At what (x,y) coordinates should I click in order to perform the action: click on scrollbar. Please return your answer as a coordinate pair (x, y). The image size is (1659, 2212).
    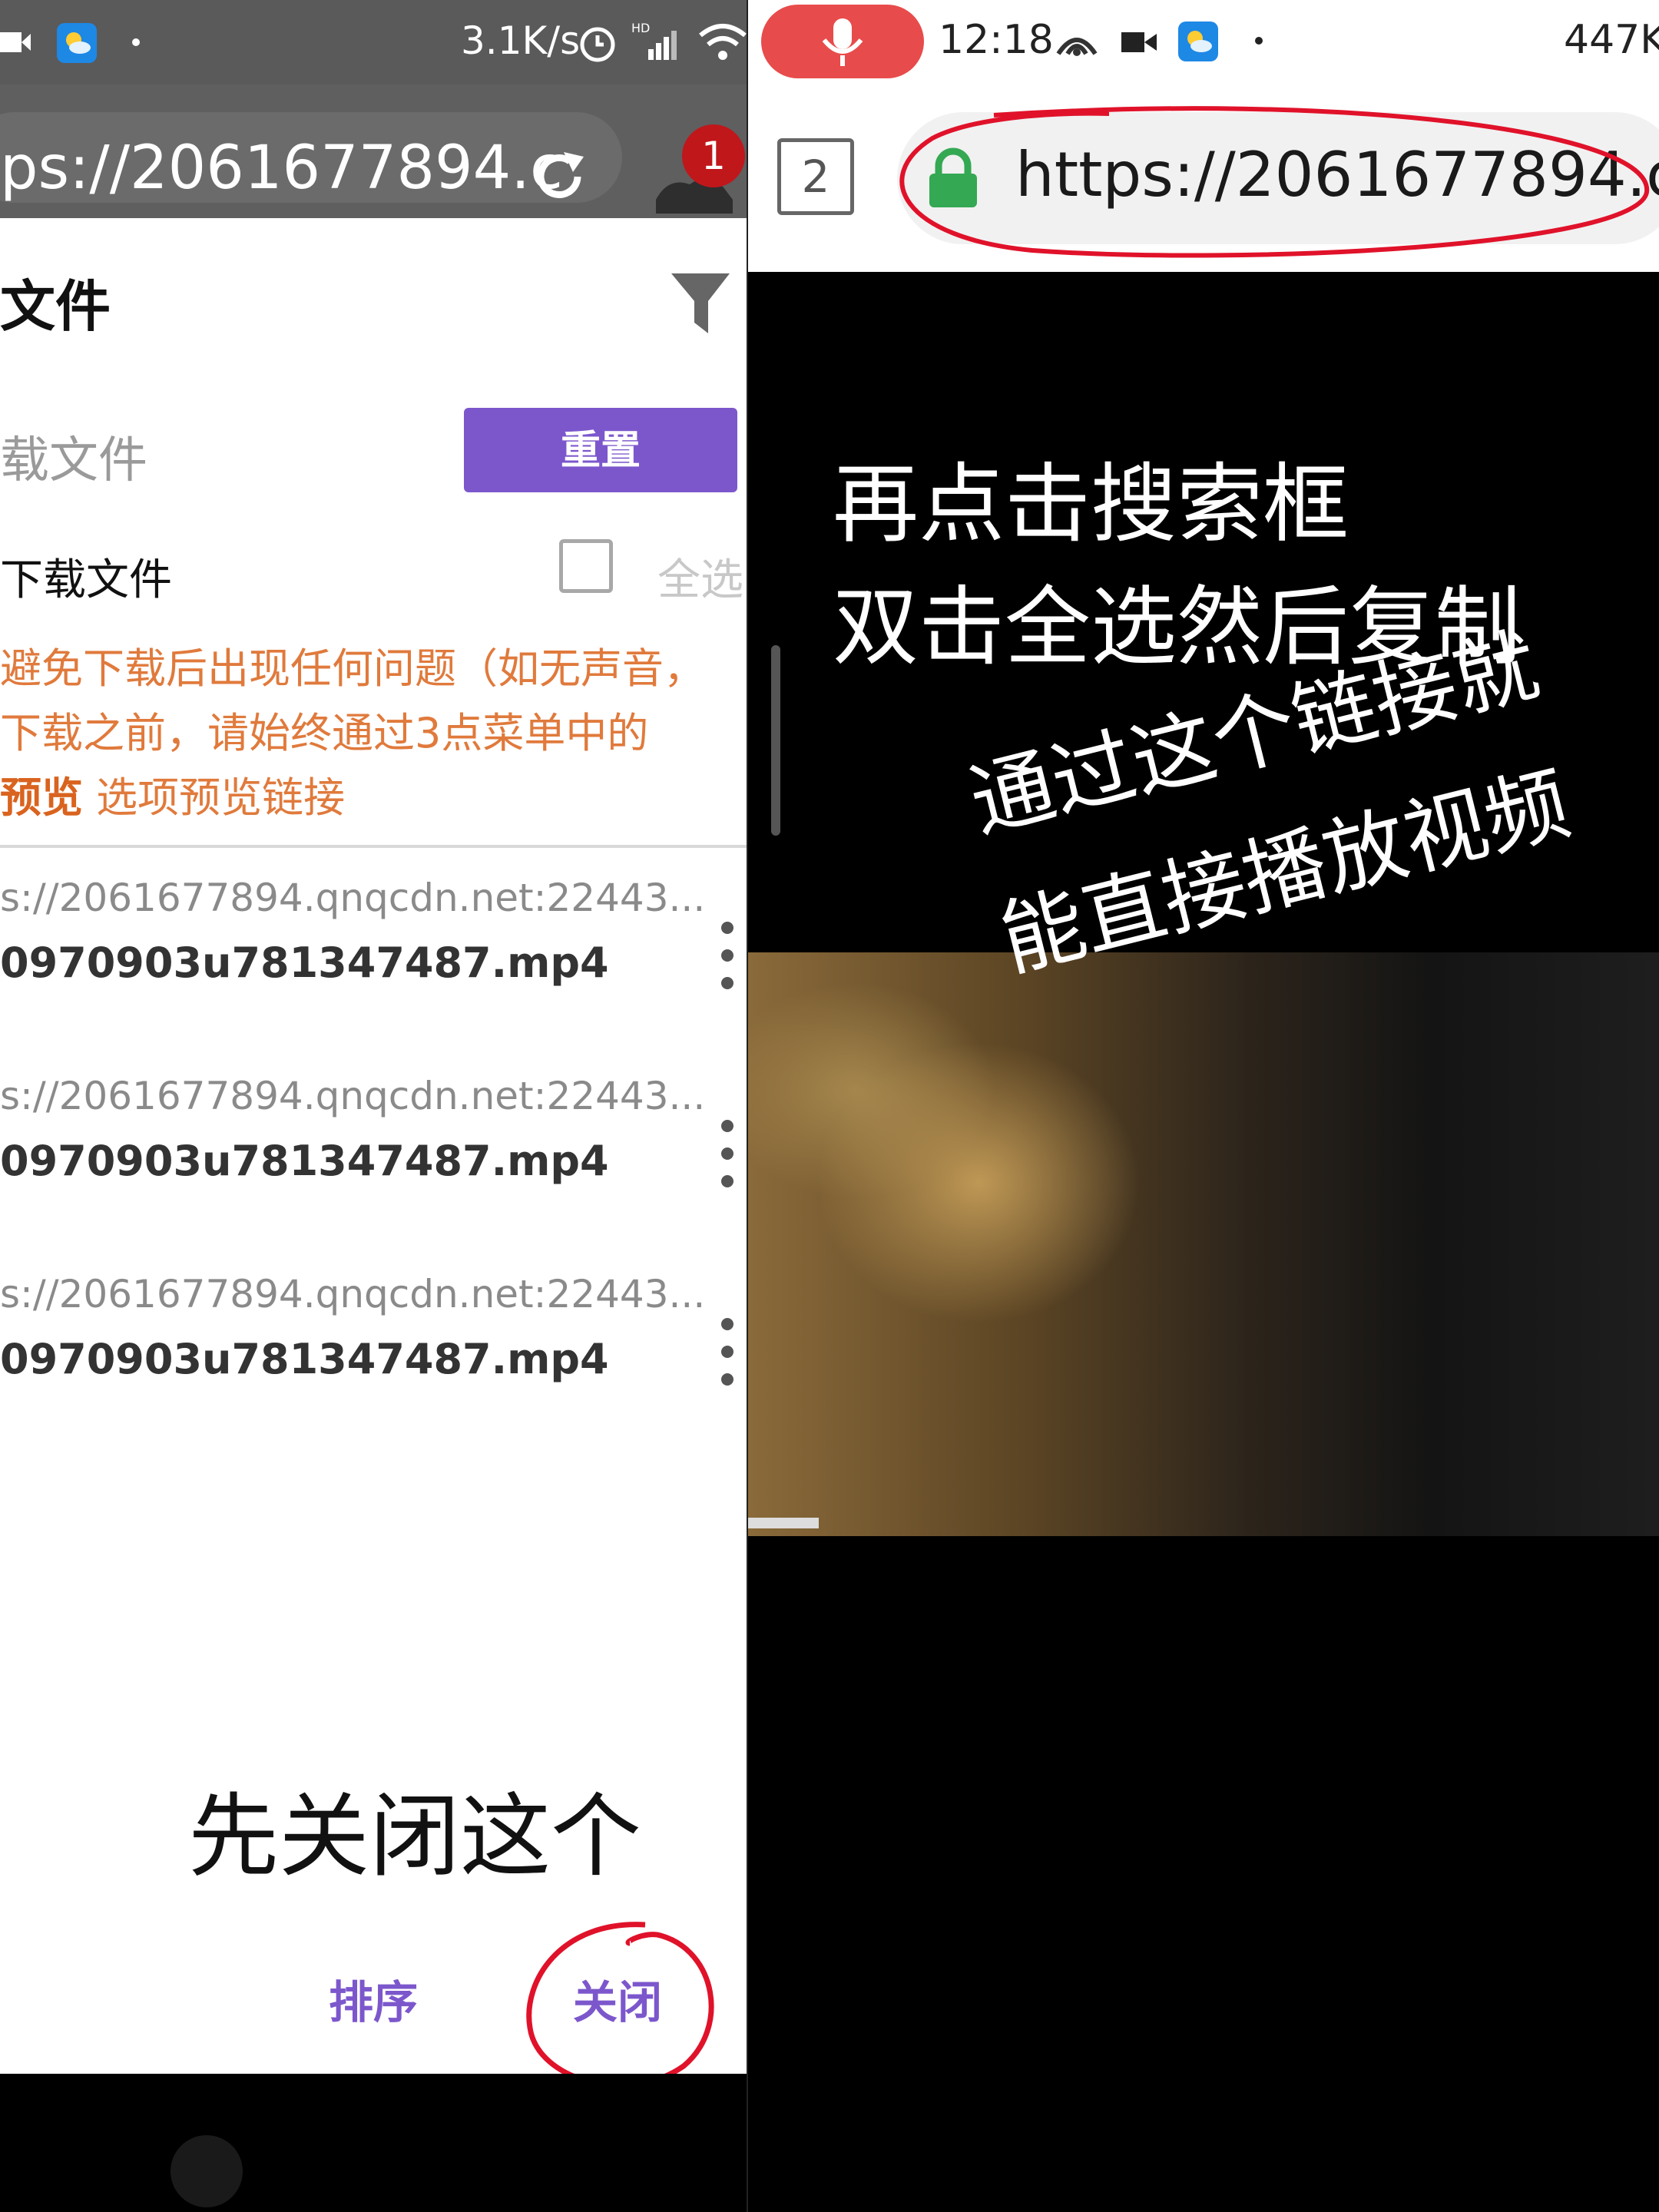
    Looking at the image, I should click on (775, 740).